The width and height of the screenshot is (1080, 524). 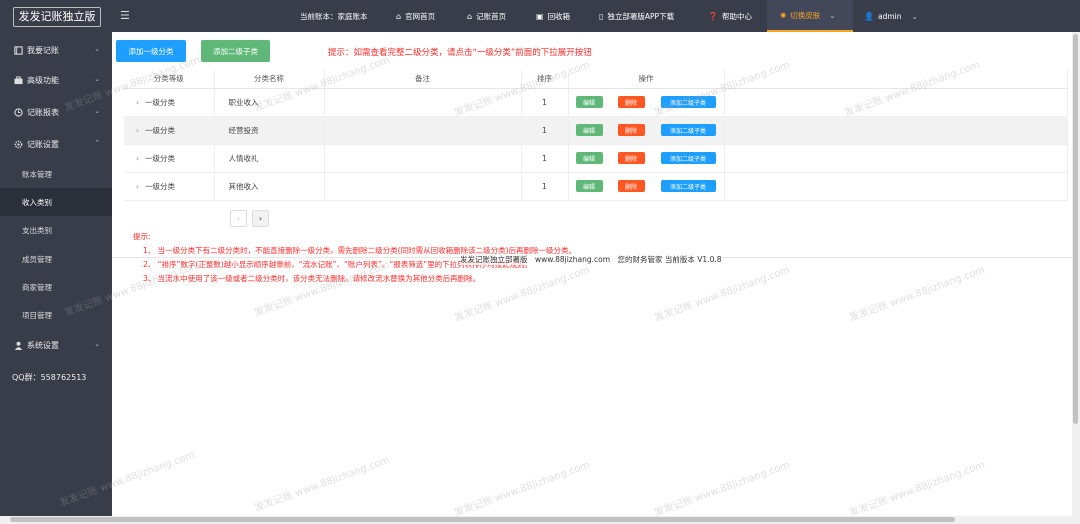 I want to click on gear-icon, so click(x=18, y=144).